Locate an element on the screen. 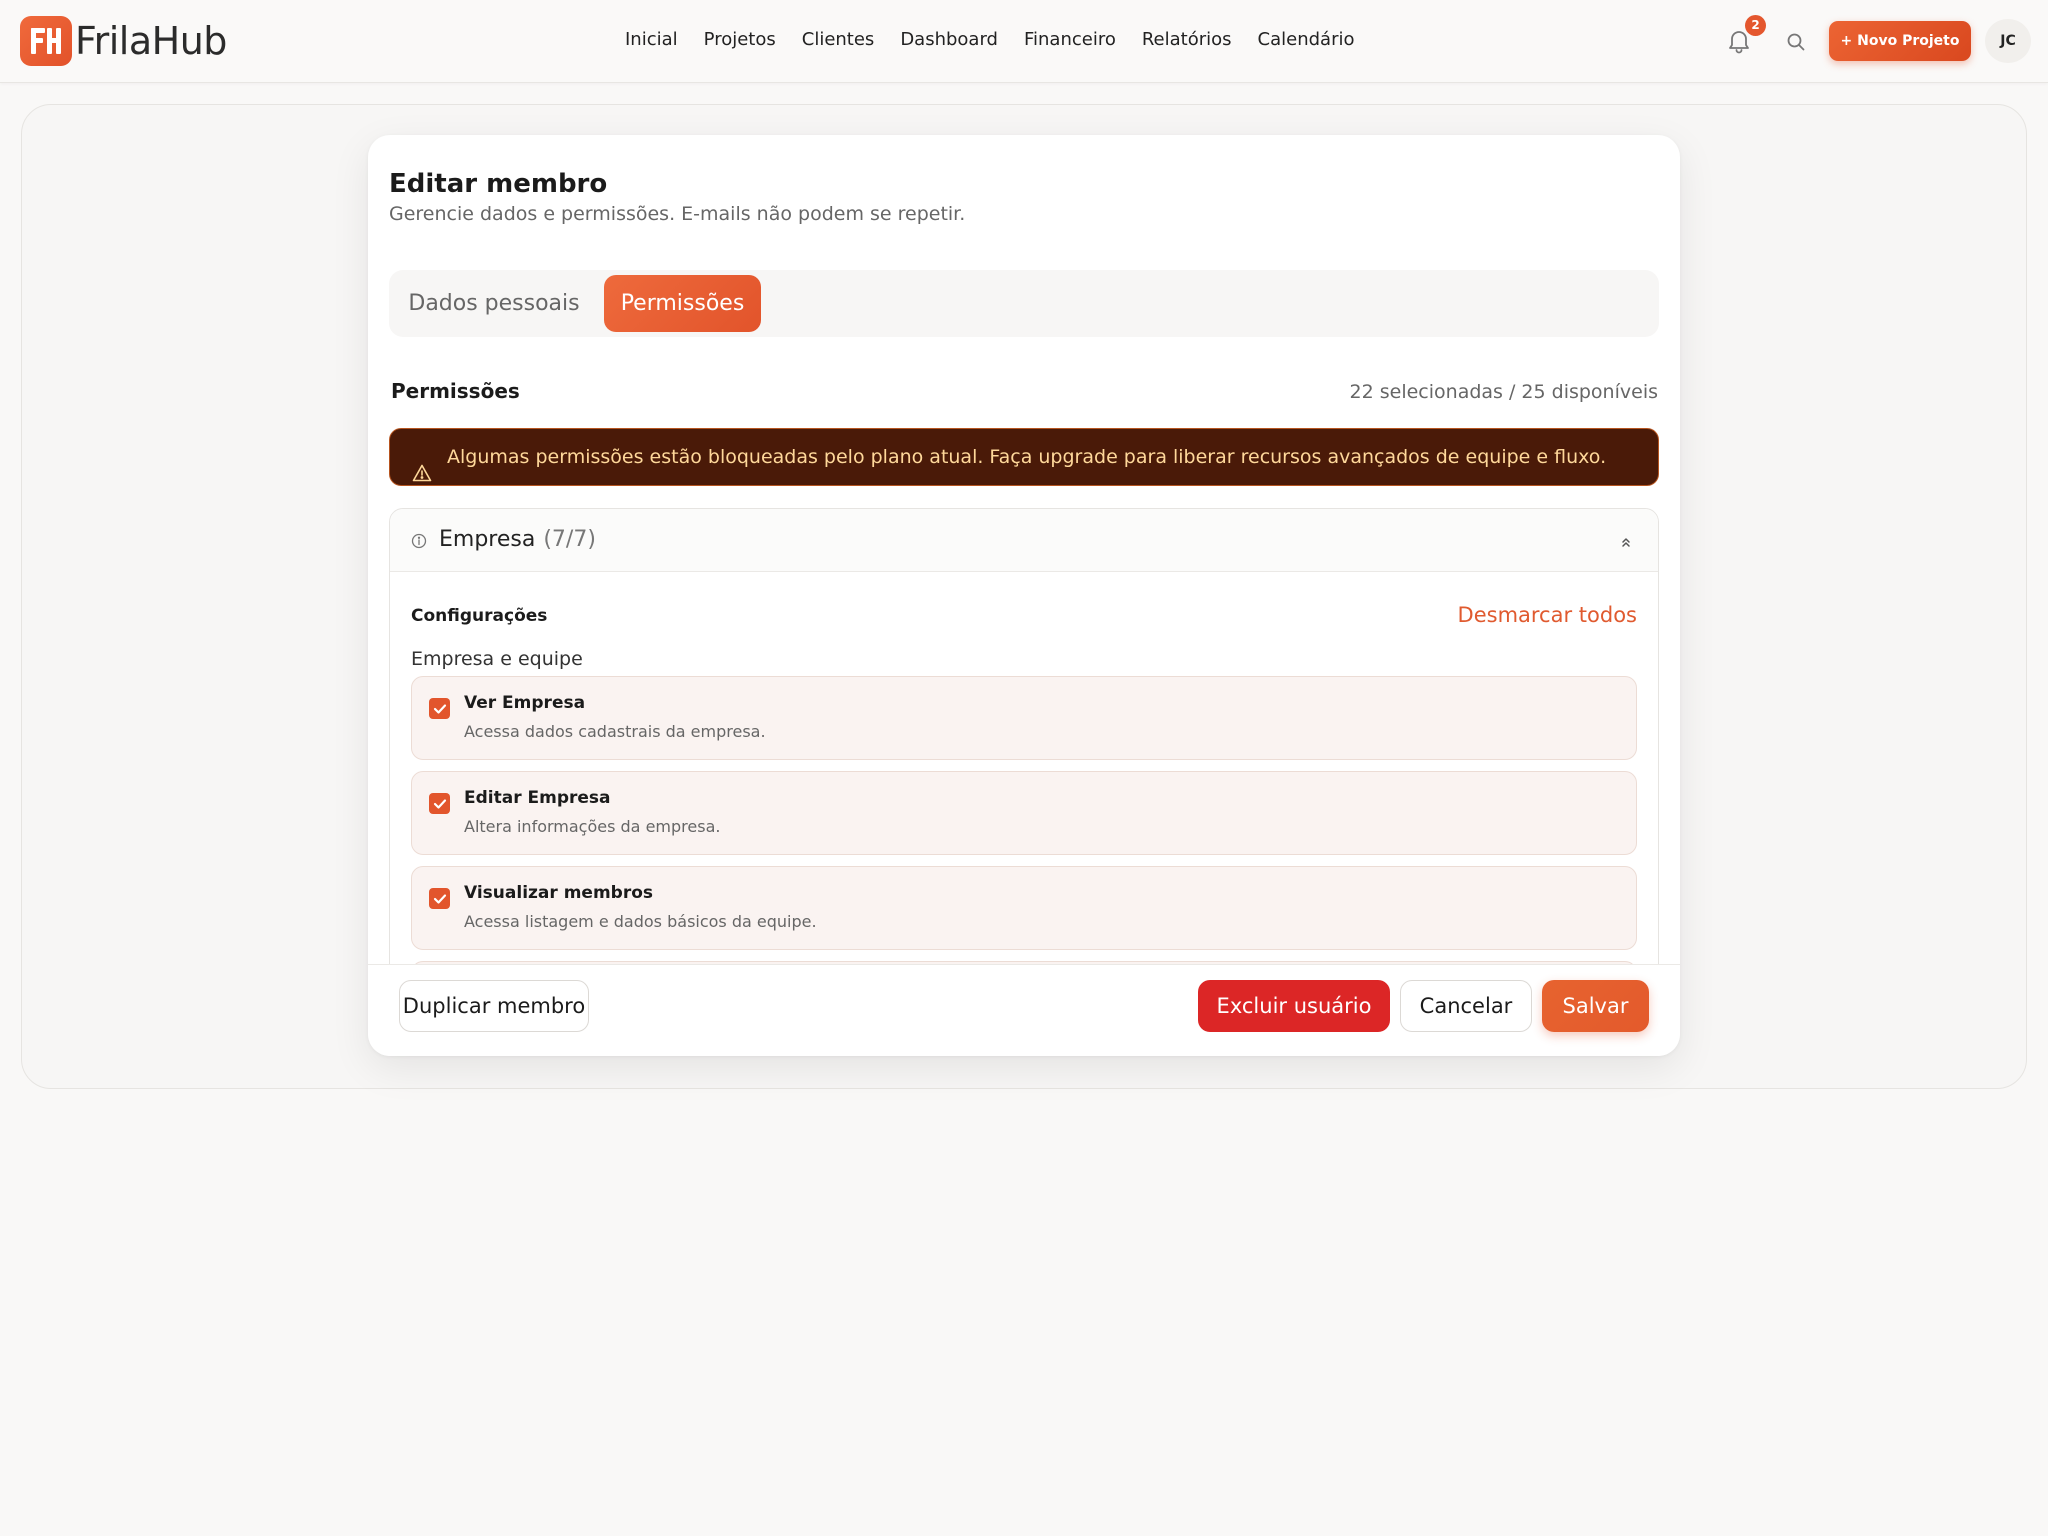 The width and height of the screenshot is (2048, 1536). notification-badge: 2 is located at coordinates (1755, 25).